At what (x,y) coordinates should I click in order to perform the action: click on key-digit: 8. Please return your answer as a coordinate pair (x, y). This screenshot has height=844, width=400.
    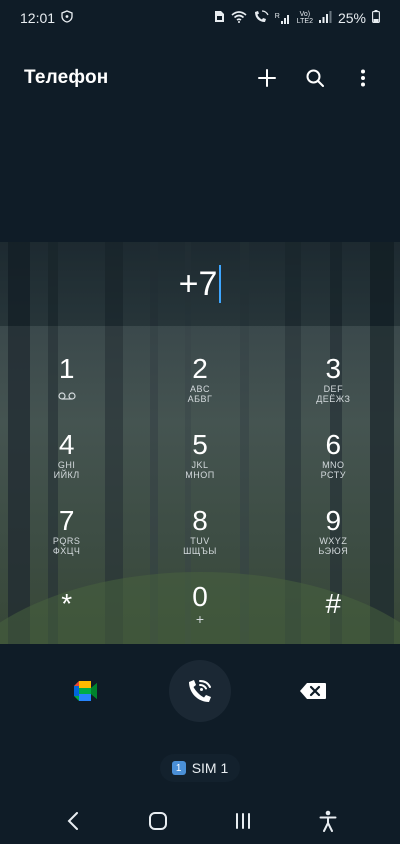
    Looking at the image, I should click on (200, 520).